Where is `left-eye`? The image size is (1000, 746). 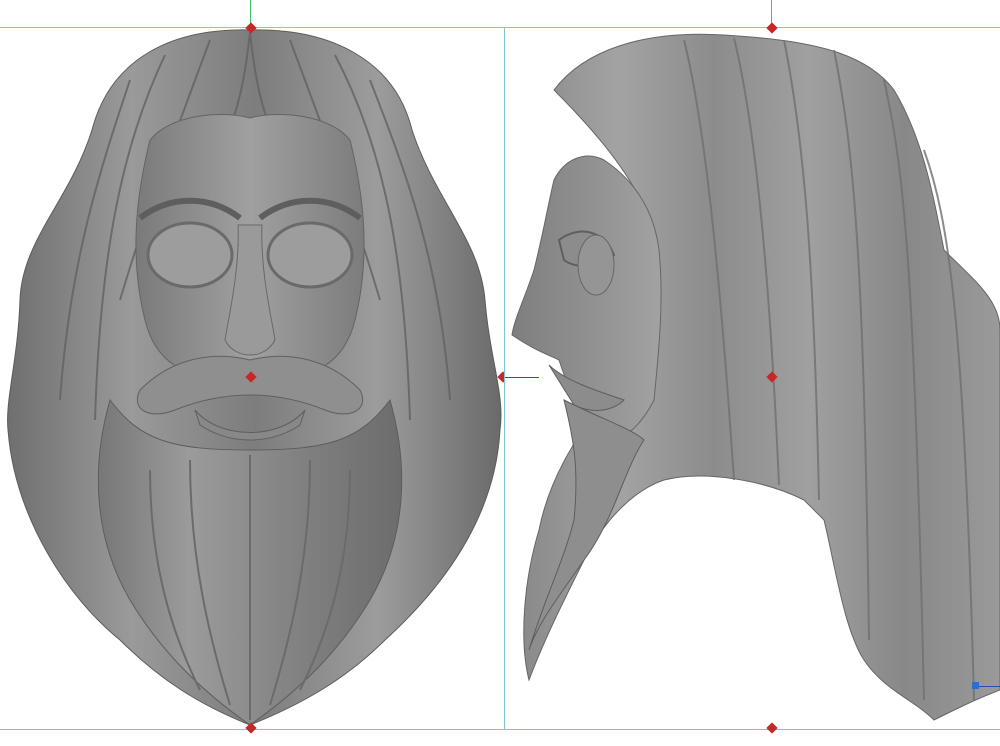
left-eye is located at coordinates (190, 255).